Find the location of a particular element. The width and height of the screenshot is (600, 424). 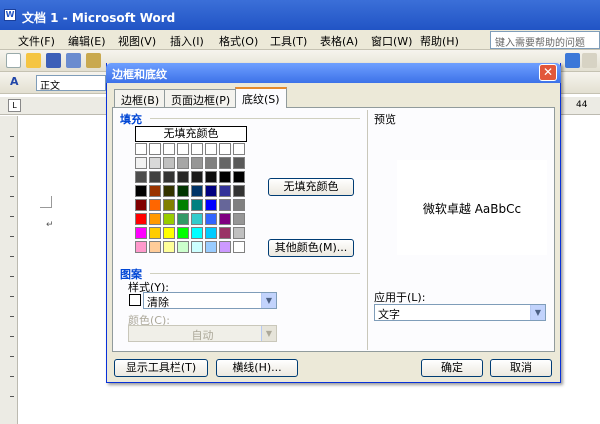

menu-help: 帮助(H) is located at coordinates (439, 41).